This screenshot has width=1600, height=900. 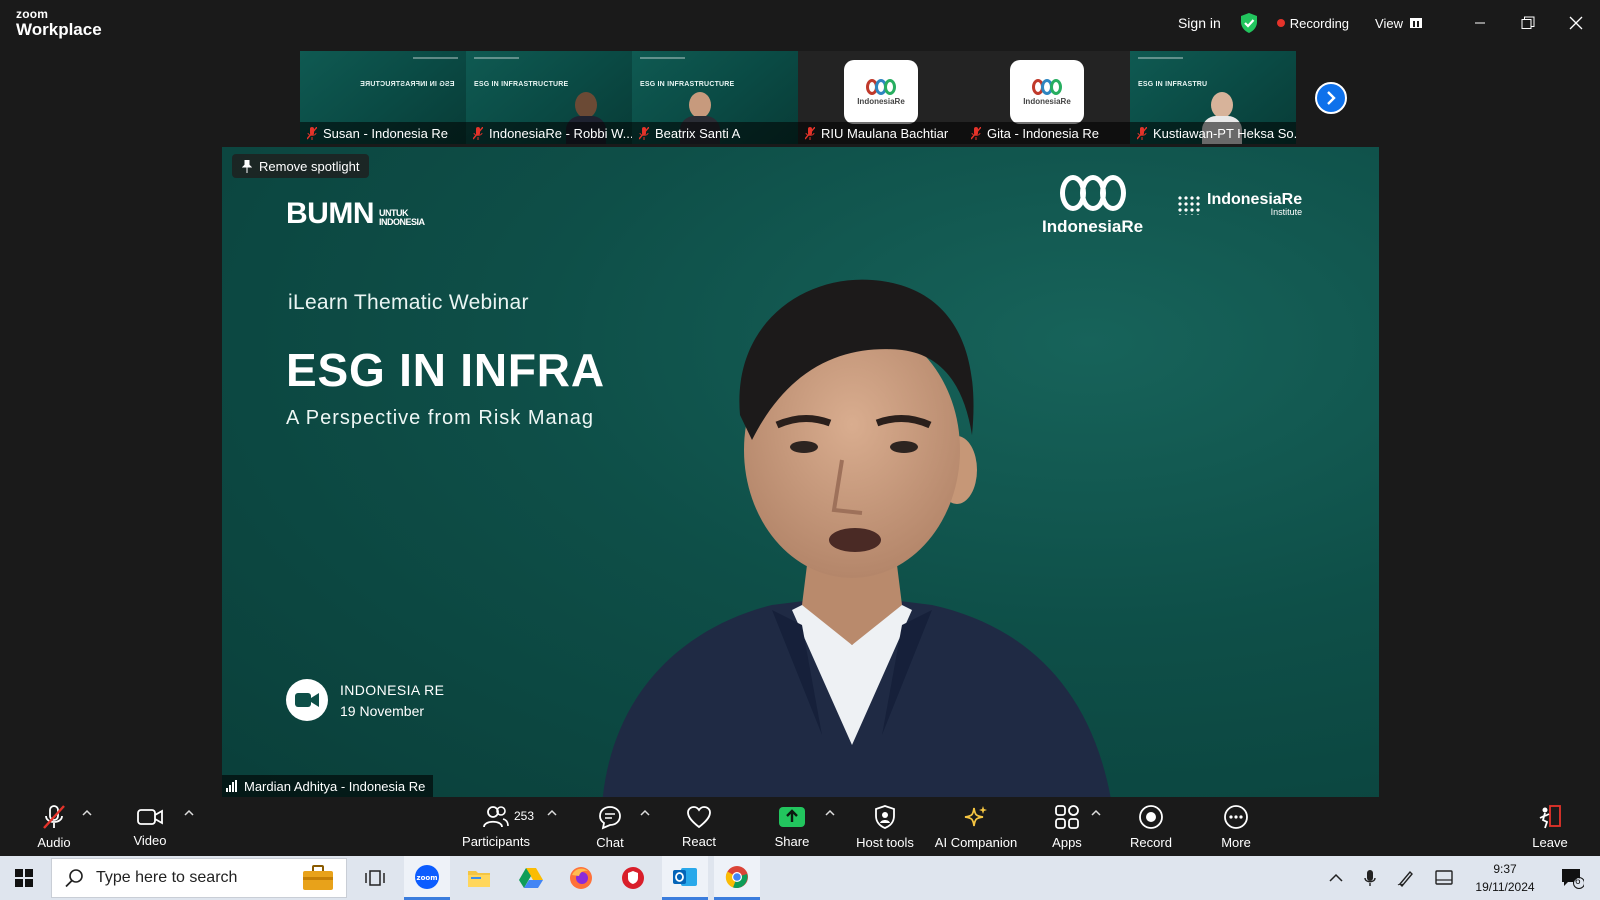 I want to click on indonesia-re-logo-text: IndonesiaRe, so click(x=1093, y=226).